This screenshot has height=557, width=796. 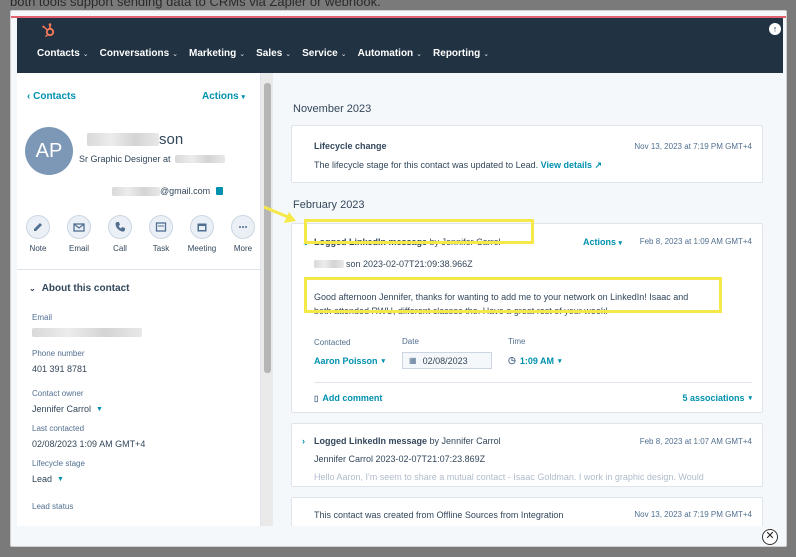 What do you see at coordinates (332, 342) in the screenshot?
I see `contacted-label: Contacted` at bounding box center [332, 342].